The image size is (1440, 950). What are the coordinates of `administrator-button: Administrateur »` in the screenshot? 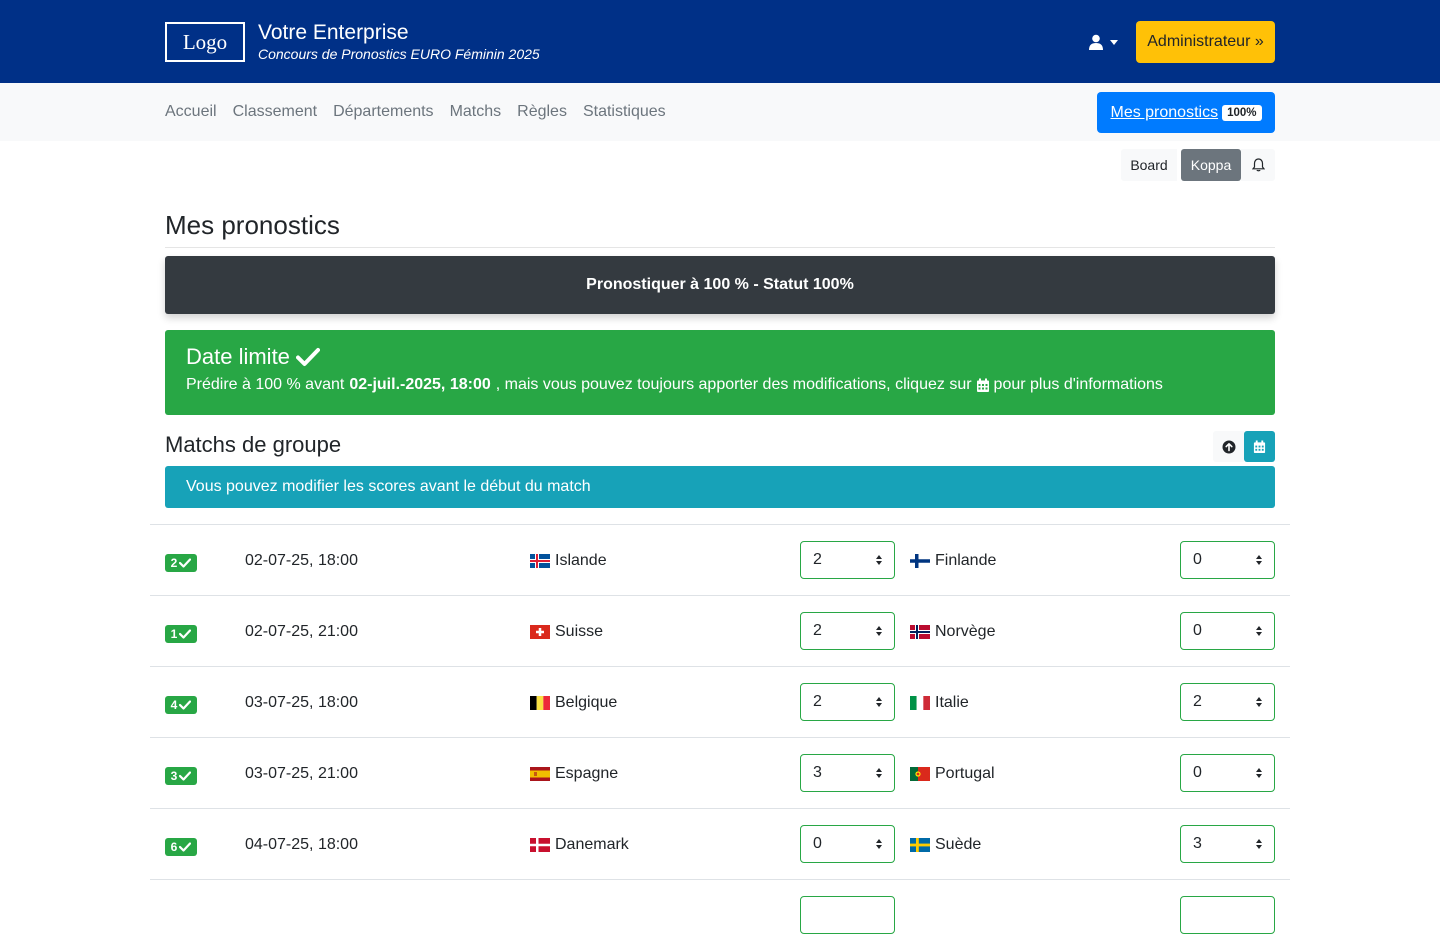 It's located at (1205, 42).